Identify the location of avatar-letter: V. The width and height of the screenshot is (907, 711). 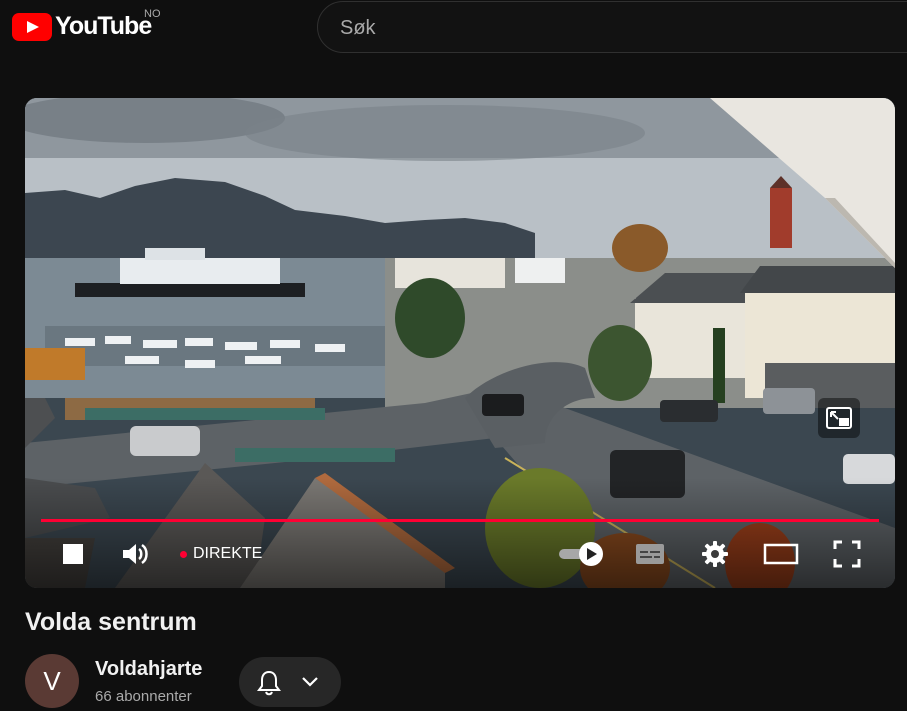
(52, 680).